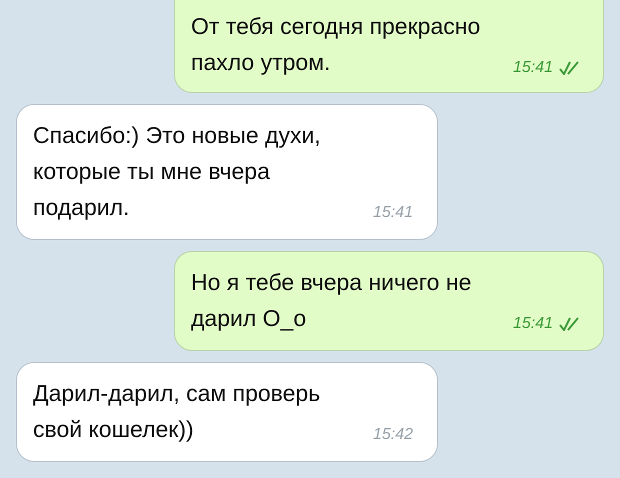 This screenshot has height=478, width=620. Describe the element at coordinates (177, 171) in the screenshot. I see `message-text: Спасибо:) Это новые духи, которые ты мне вчера подарил.` at that location.